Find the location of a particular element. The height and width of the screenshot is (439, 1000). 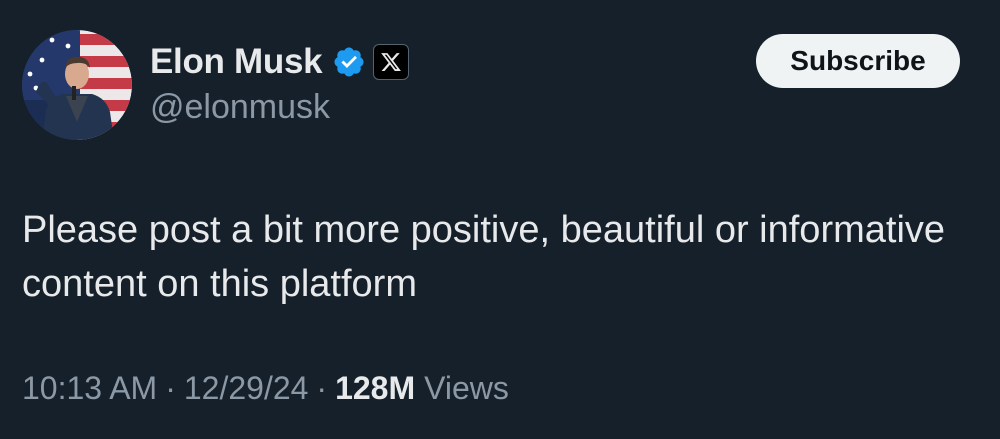

name-row: Elon Musk is located at coordinates (280, 62).